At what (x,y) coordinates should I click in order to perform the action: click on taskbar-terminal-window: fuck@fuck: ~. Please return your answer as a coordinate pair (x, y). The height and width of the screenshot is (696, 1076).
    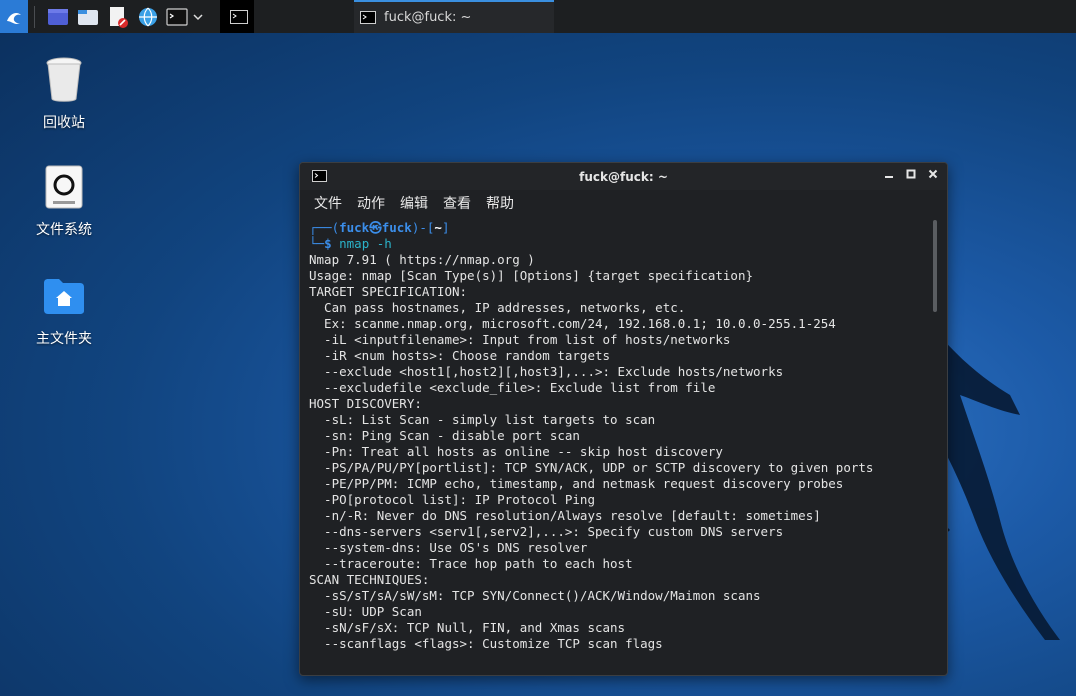
    Looking at the image, I should click on (454, 16).